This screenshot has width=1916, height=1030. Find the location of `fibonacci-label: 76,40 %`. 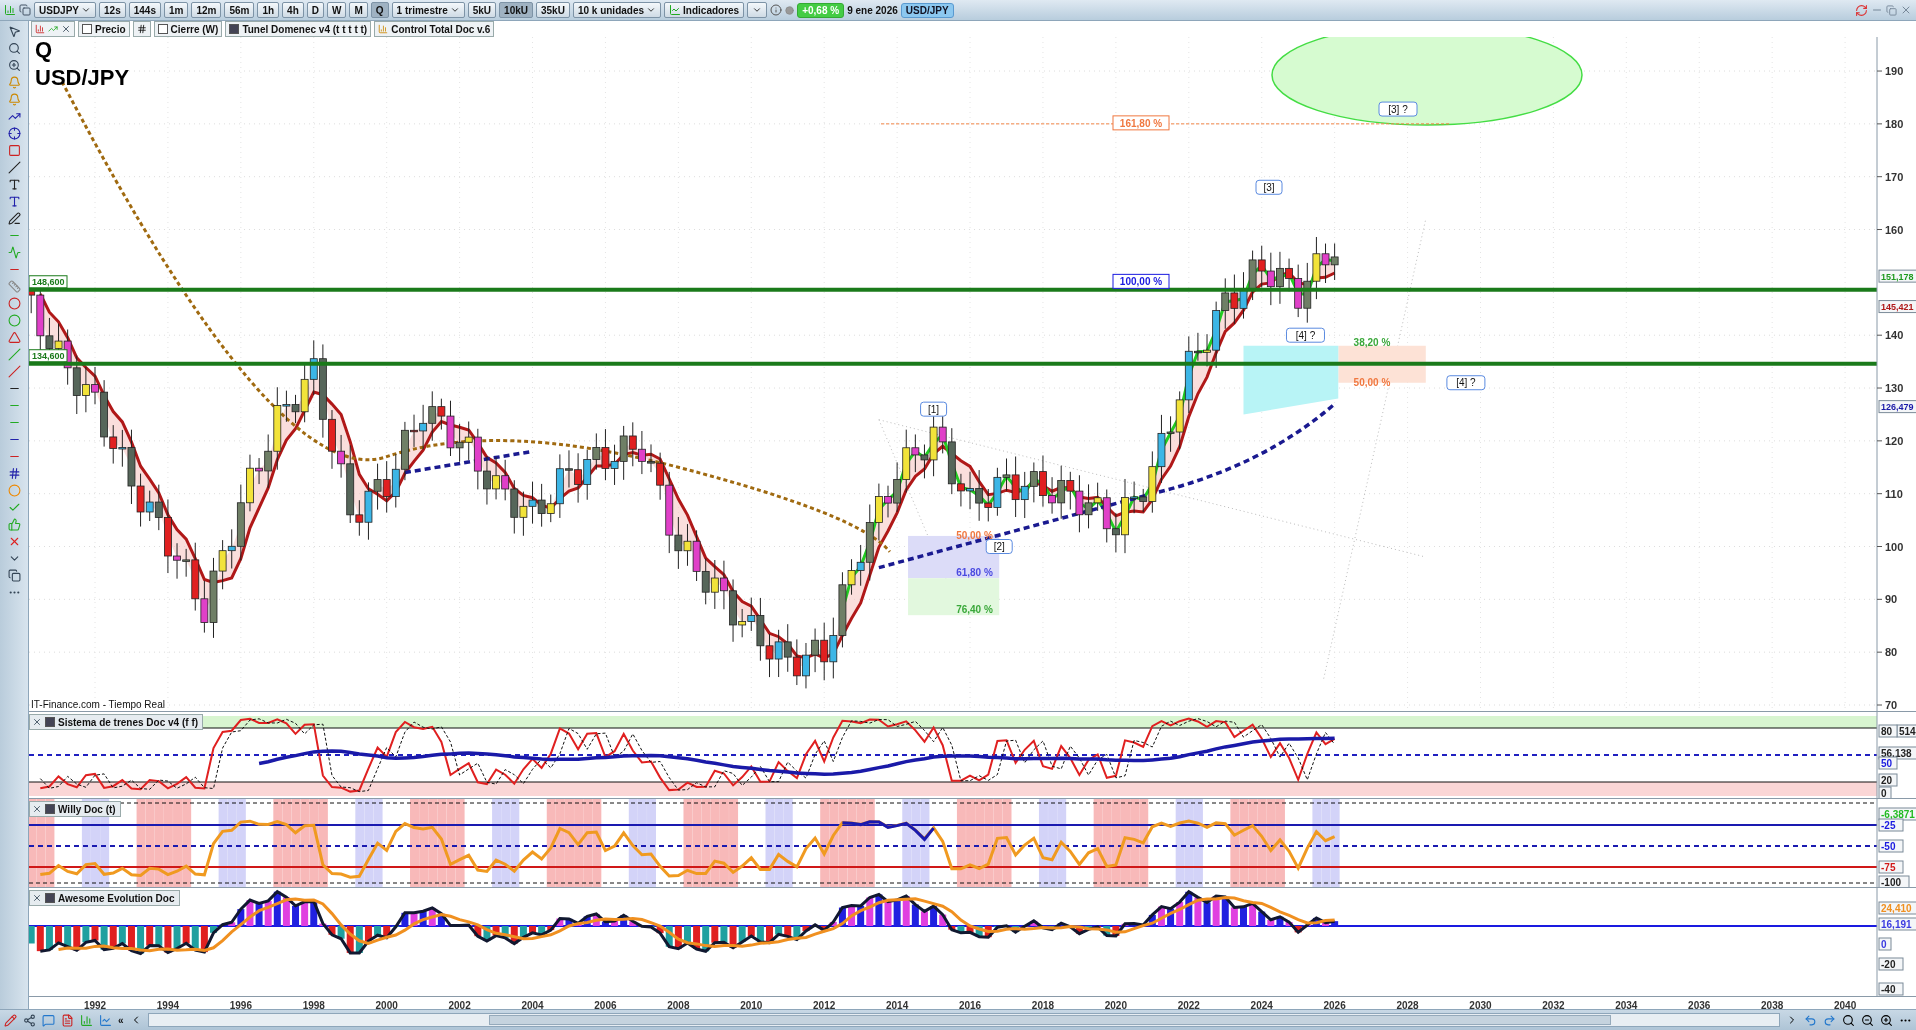

fibonacci-label: 76,40 % is located at coordinates (974, 609).